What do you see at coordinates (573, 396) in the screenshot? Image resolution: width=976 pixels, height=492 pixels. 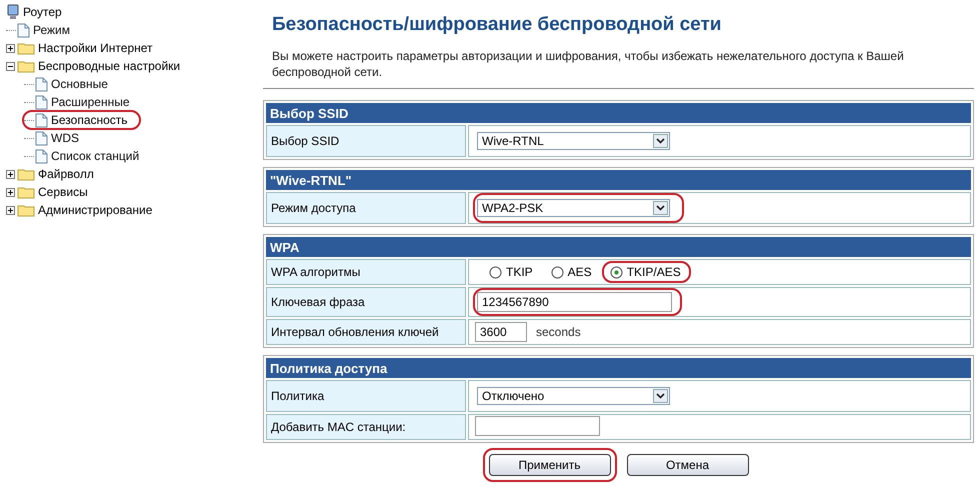 I see `dropdown: Отключено` at bounding box center [573, 396].